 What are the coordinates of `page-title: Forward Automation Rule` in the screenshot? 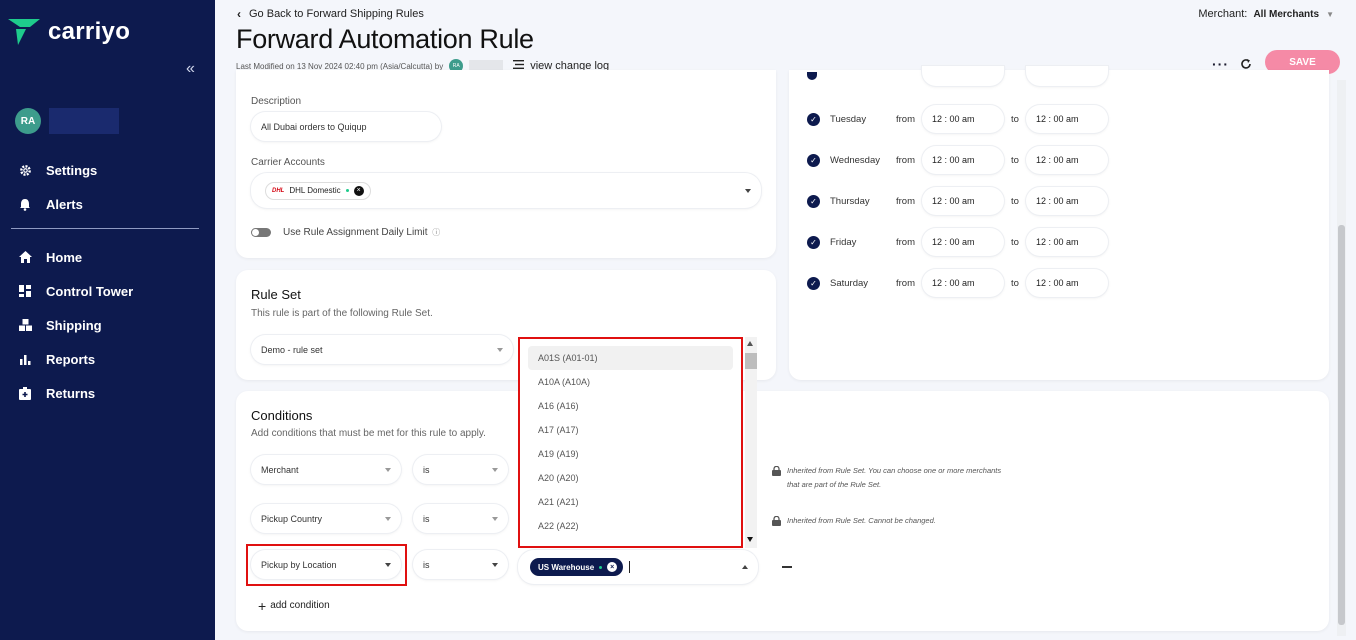 It's located at (385, 39).